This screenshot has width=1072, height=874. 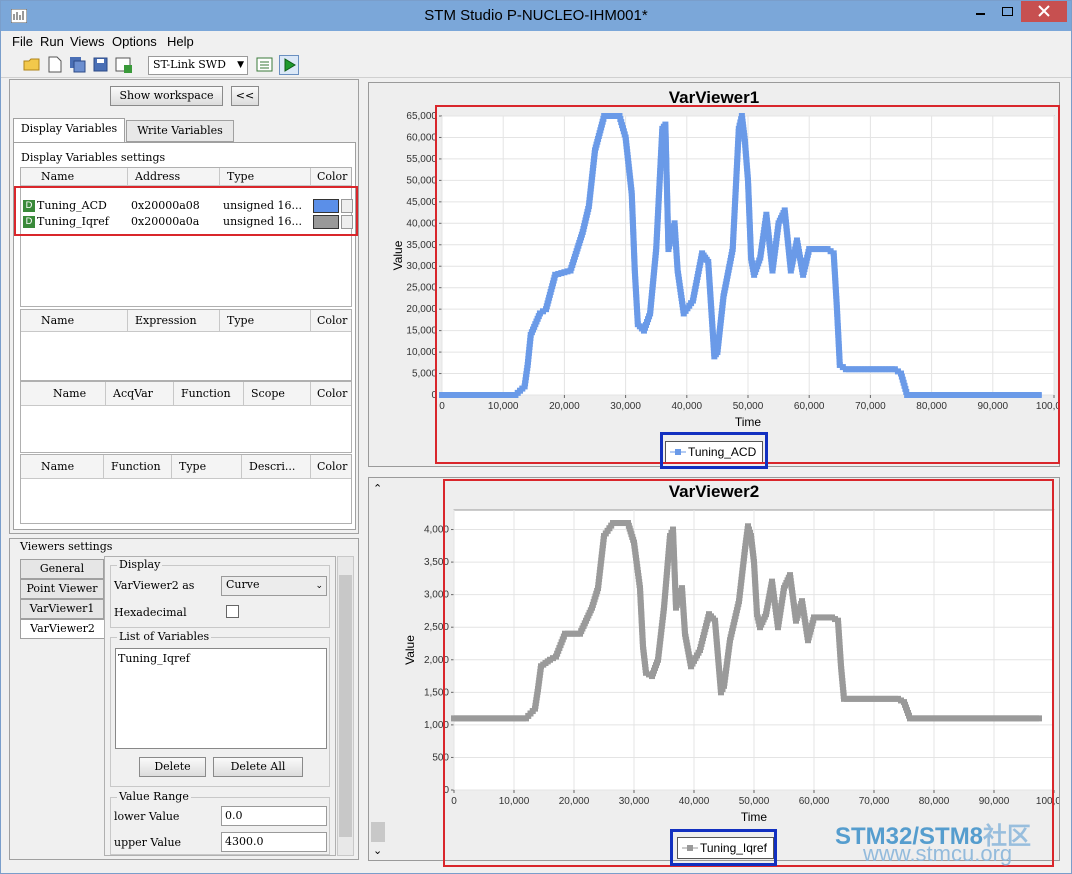 What do you see at coordinates (436, 595) in the screenshot?
I see `y-tick-label: 3,000` at bounding box center [436, 595].